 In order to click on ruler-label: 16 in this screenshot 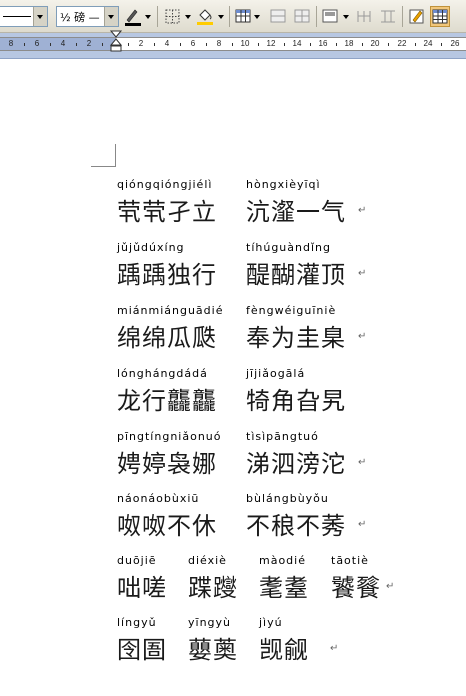, I will do `click(323, 43)`.